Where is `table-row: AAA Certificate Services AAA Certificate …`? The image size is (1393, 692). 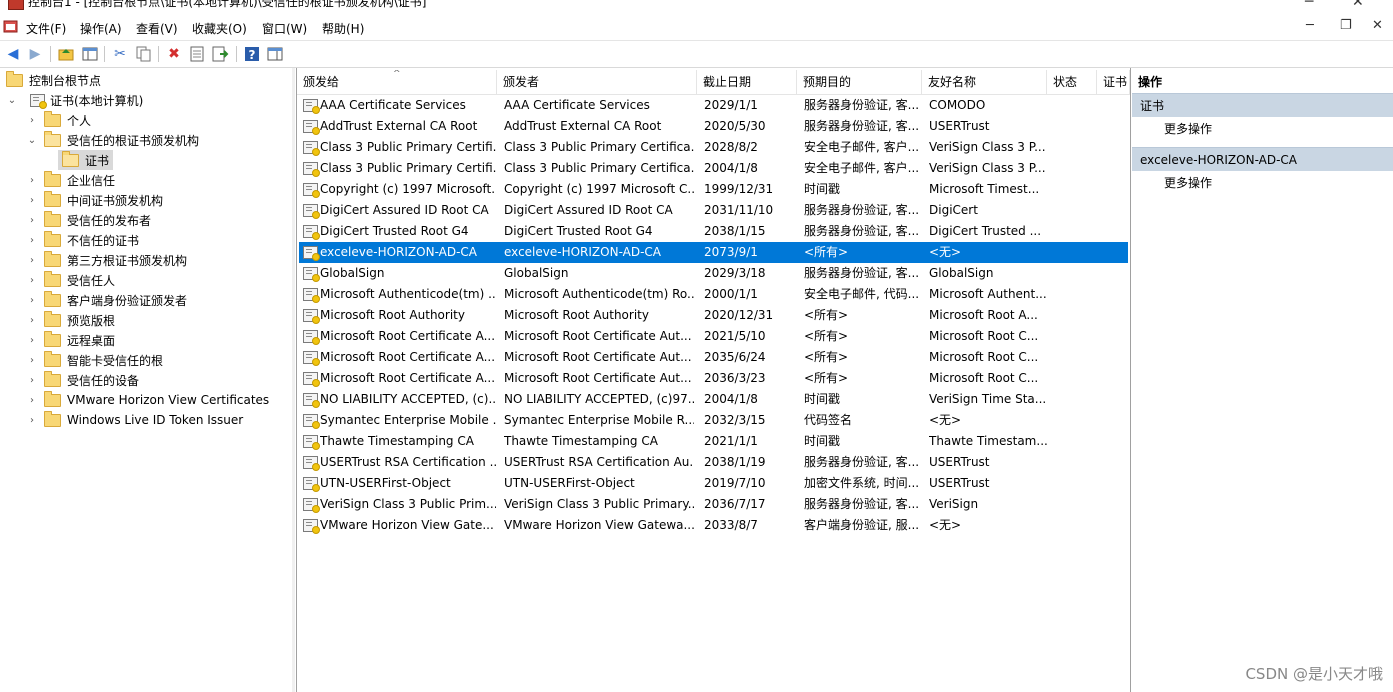
table-row: AAA Certificate Services AAA Certificate … is located at coordinates (713, 105).